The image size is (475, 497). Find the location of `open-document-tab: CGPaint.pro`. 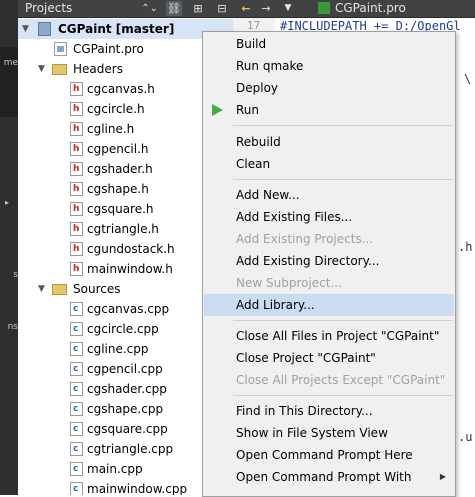

open-document-tab: CGPaint.pro is located at coordinates (362, 8).